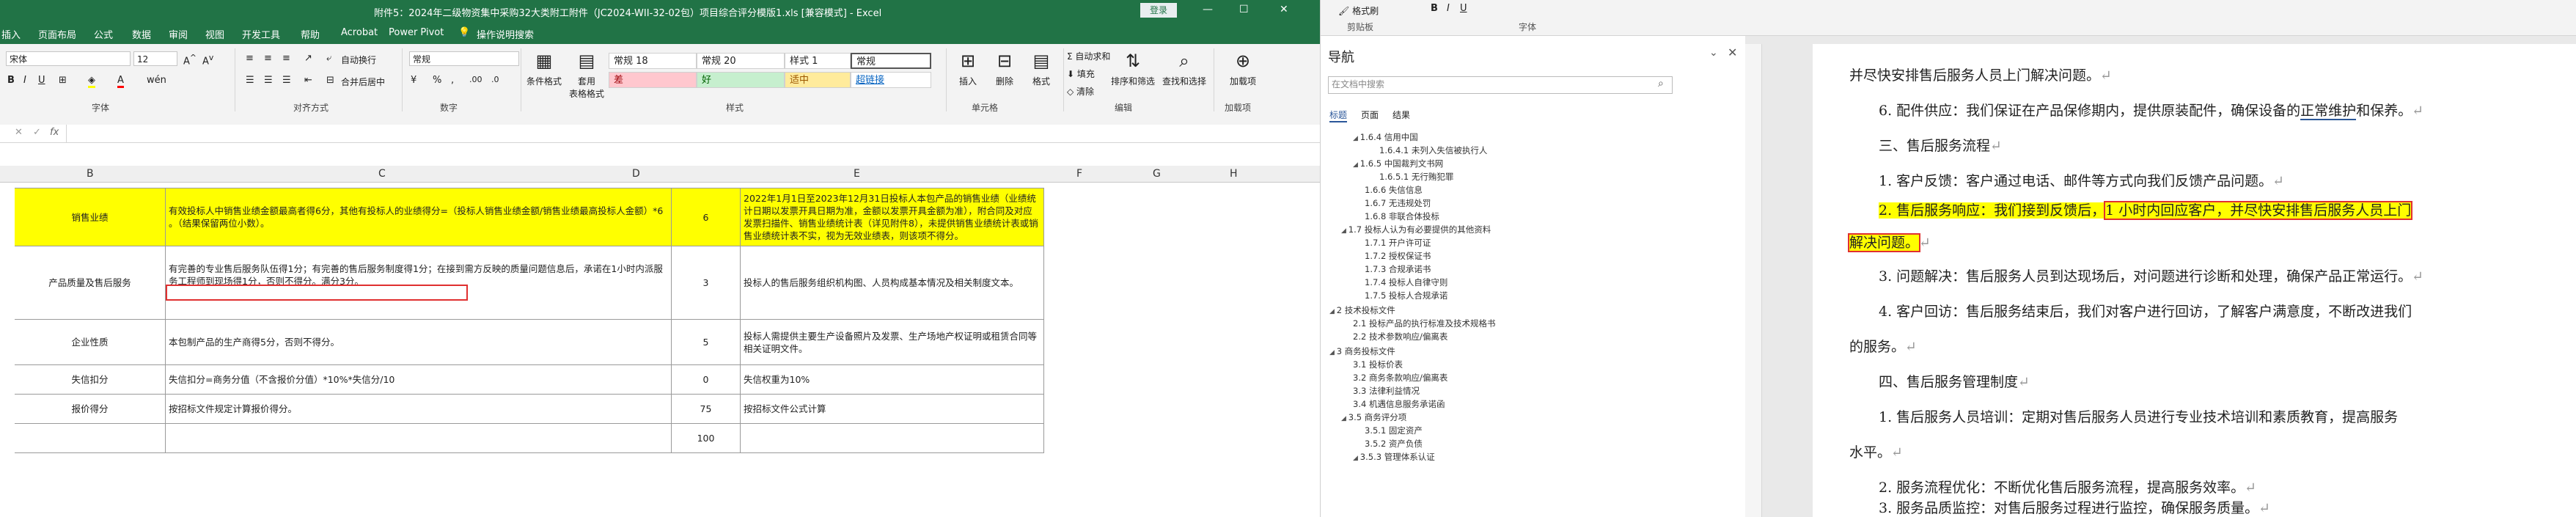 The image size is (2576, 517). I want to click on doc-paragraph: 3. 服务品质监控：对售后服务过程进行监控，确保服务质量。↵, so click(2075, 507).